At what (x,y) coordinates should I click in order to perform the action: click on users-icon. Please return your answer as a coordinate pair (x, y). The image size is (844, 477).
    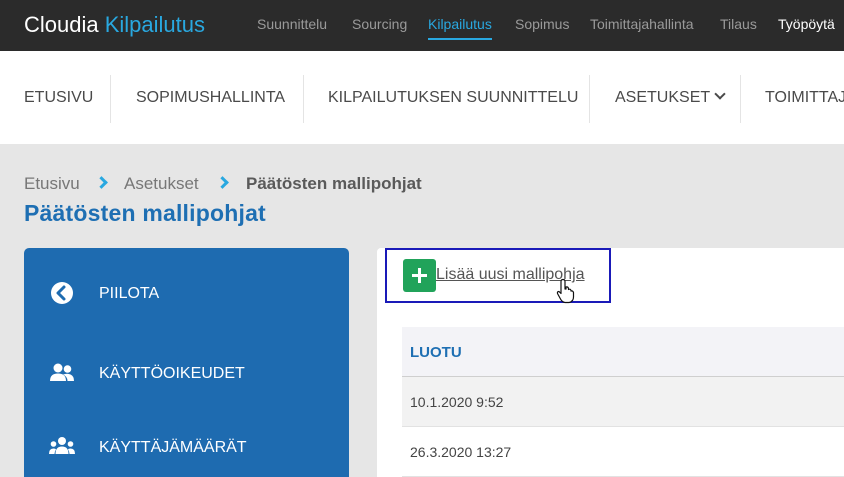
    Looking at the image, I should click on (62, 372).